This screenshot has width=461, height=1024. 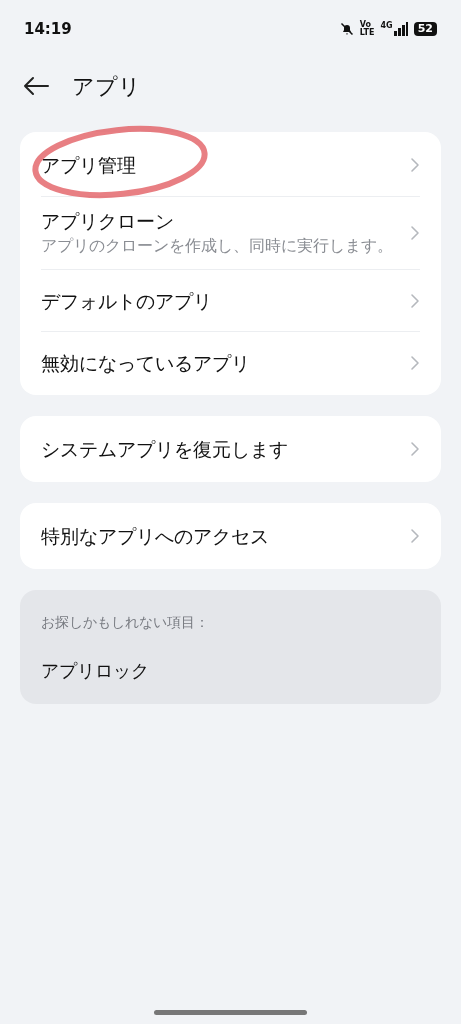 I want to click on suggestion-link: アプリロック, so click(x=230, y=670).